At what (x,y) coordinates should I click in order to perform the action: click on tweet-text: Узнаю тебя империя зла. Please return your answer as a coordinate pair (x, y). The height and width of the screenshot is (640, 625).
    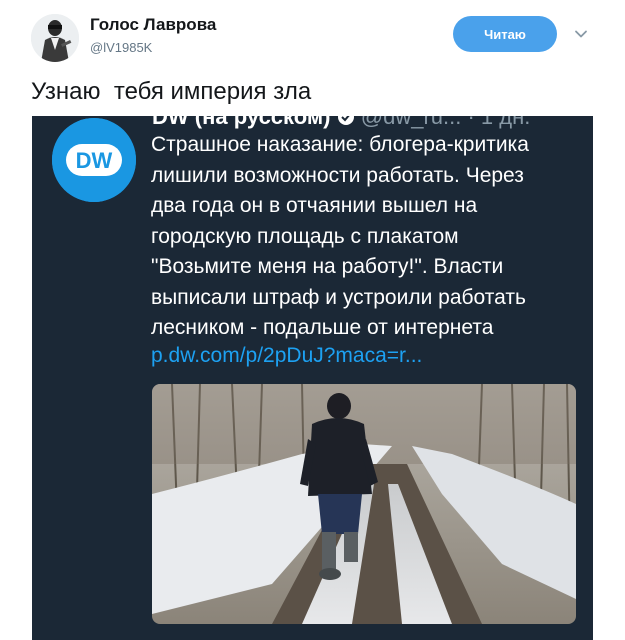
    Looking at the image, I should click on (171, 91).